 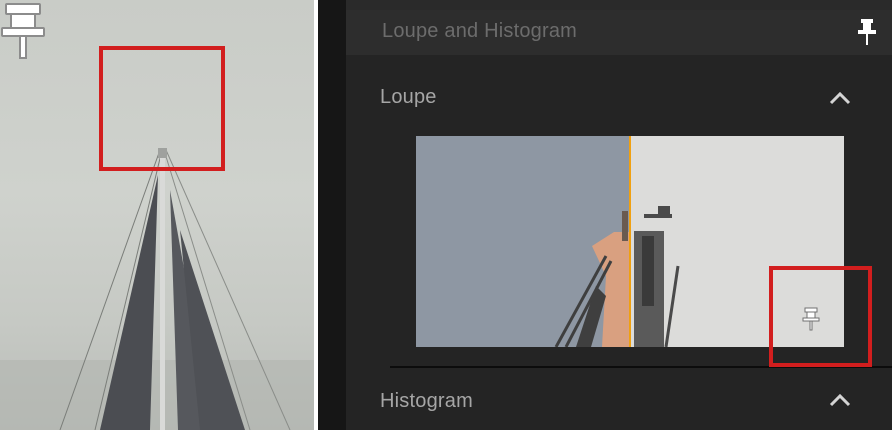 What do you see at coordinates (426, 401) in the screenshot?
I see `histogram-title: Histogram` at bounding box center [426, 401].